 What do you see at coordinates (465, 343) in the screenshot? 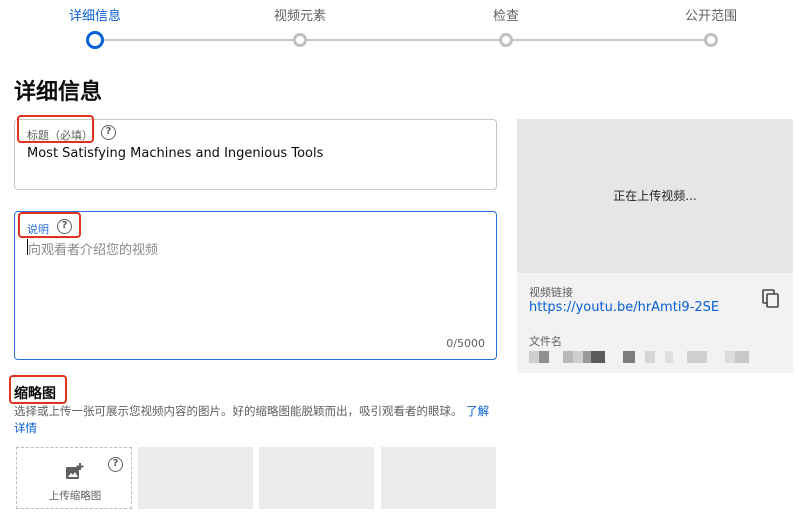
I see `description-char-counter: 0/5000` at bounding box center [465, 343].